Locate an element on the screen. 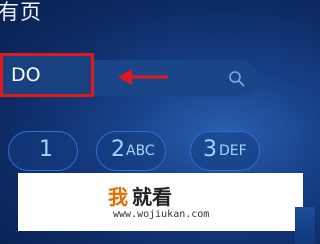 The width and height of the screenshot is (320, 244). dialpad-key-2: 2 ABC is located at coordinates (131, 151).